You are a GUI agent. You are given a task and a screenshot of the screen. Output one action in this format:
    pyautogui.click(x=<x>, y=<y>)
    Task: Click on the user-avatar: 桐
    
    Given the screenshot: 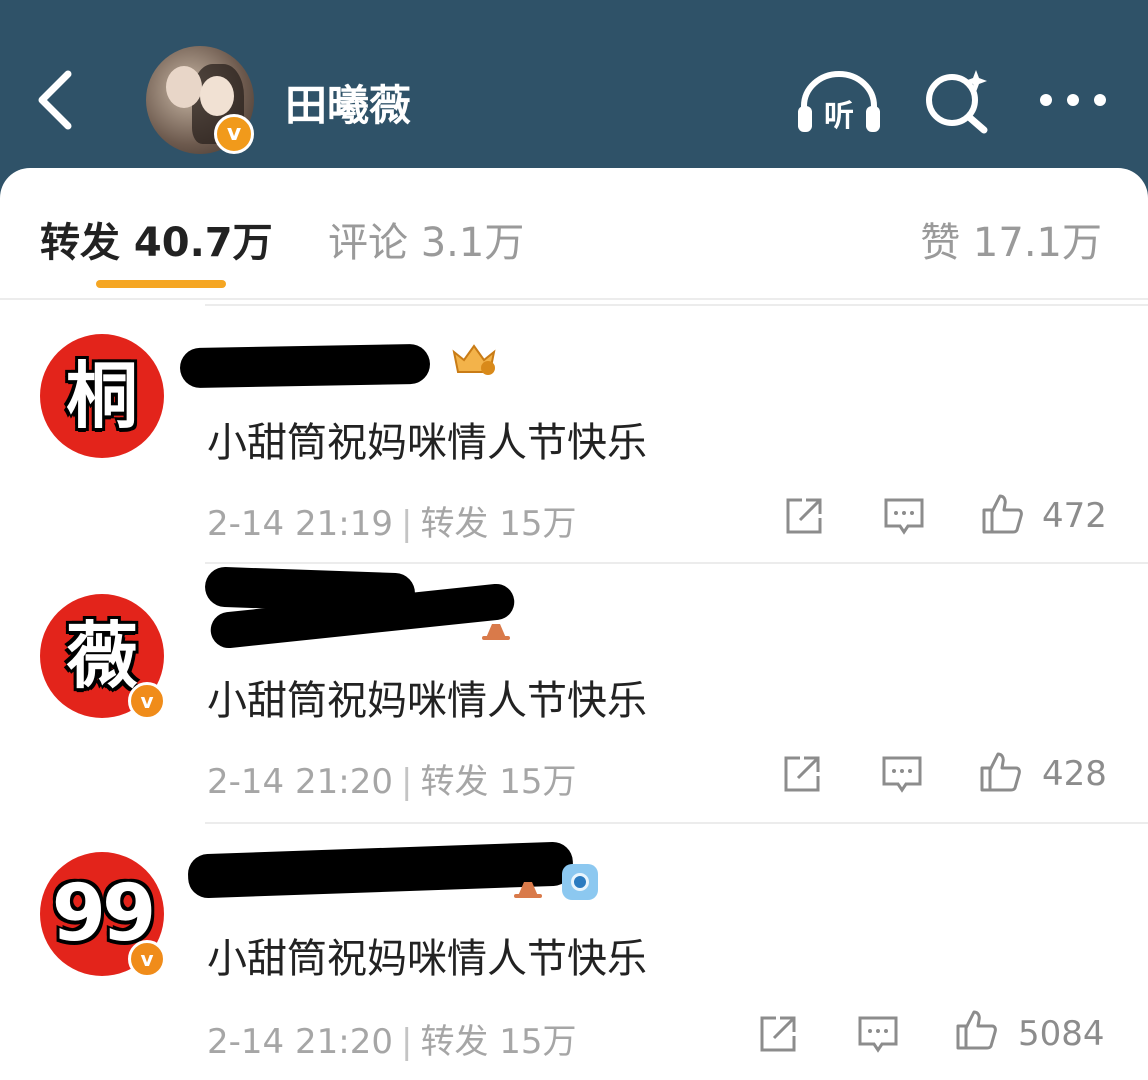 What is the action you would take?
    pyautogui.click(x=102, y=396)
    